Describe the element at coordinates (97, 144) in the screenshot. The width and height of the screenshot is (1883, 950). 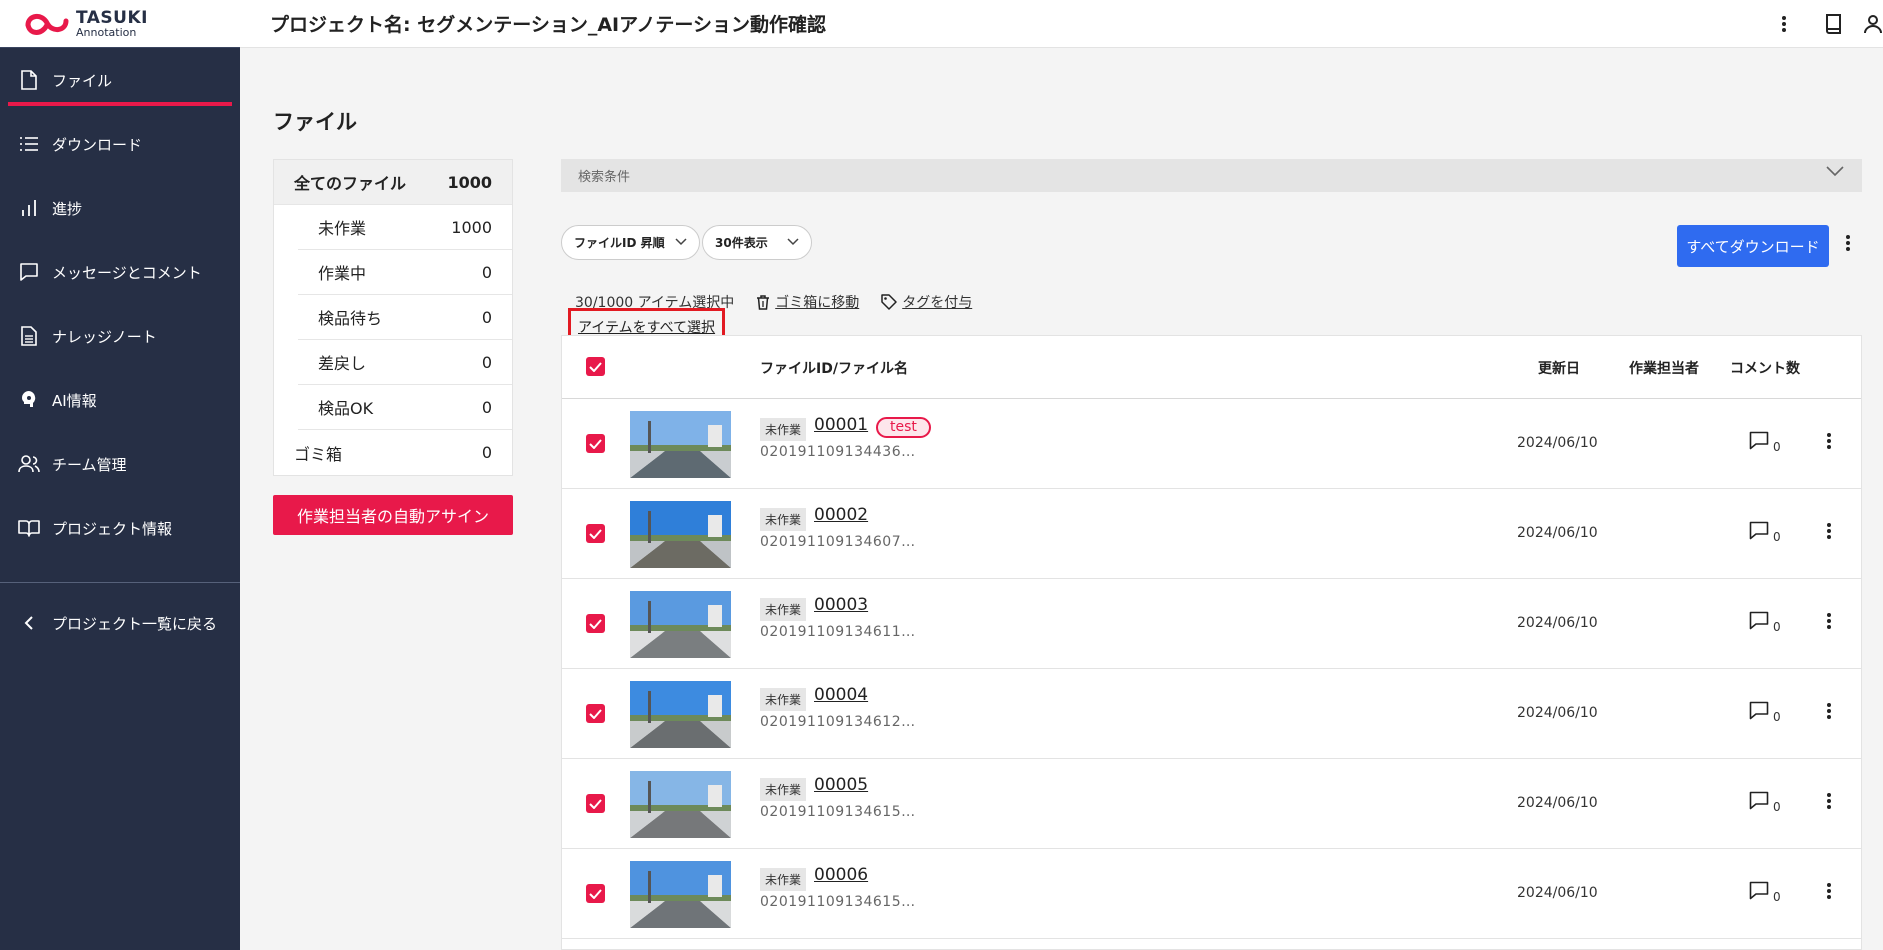
I see `sidebar-item-label: ダウンロード` at that location.